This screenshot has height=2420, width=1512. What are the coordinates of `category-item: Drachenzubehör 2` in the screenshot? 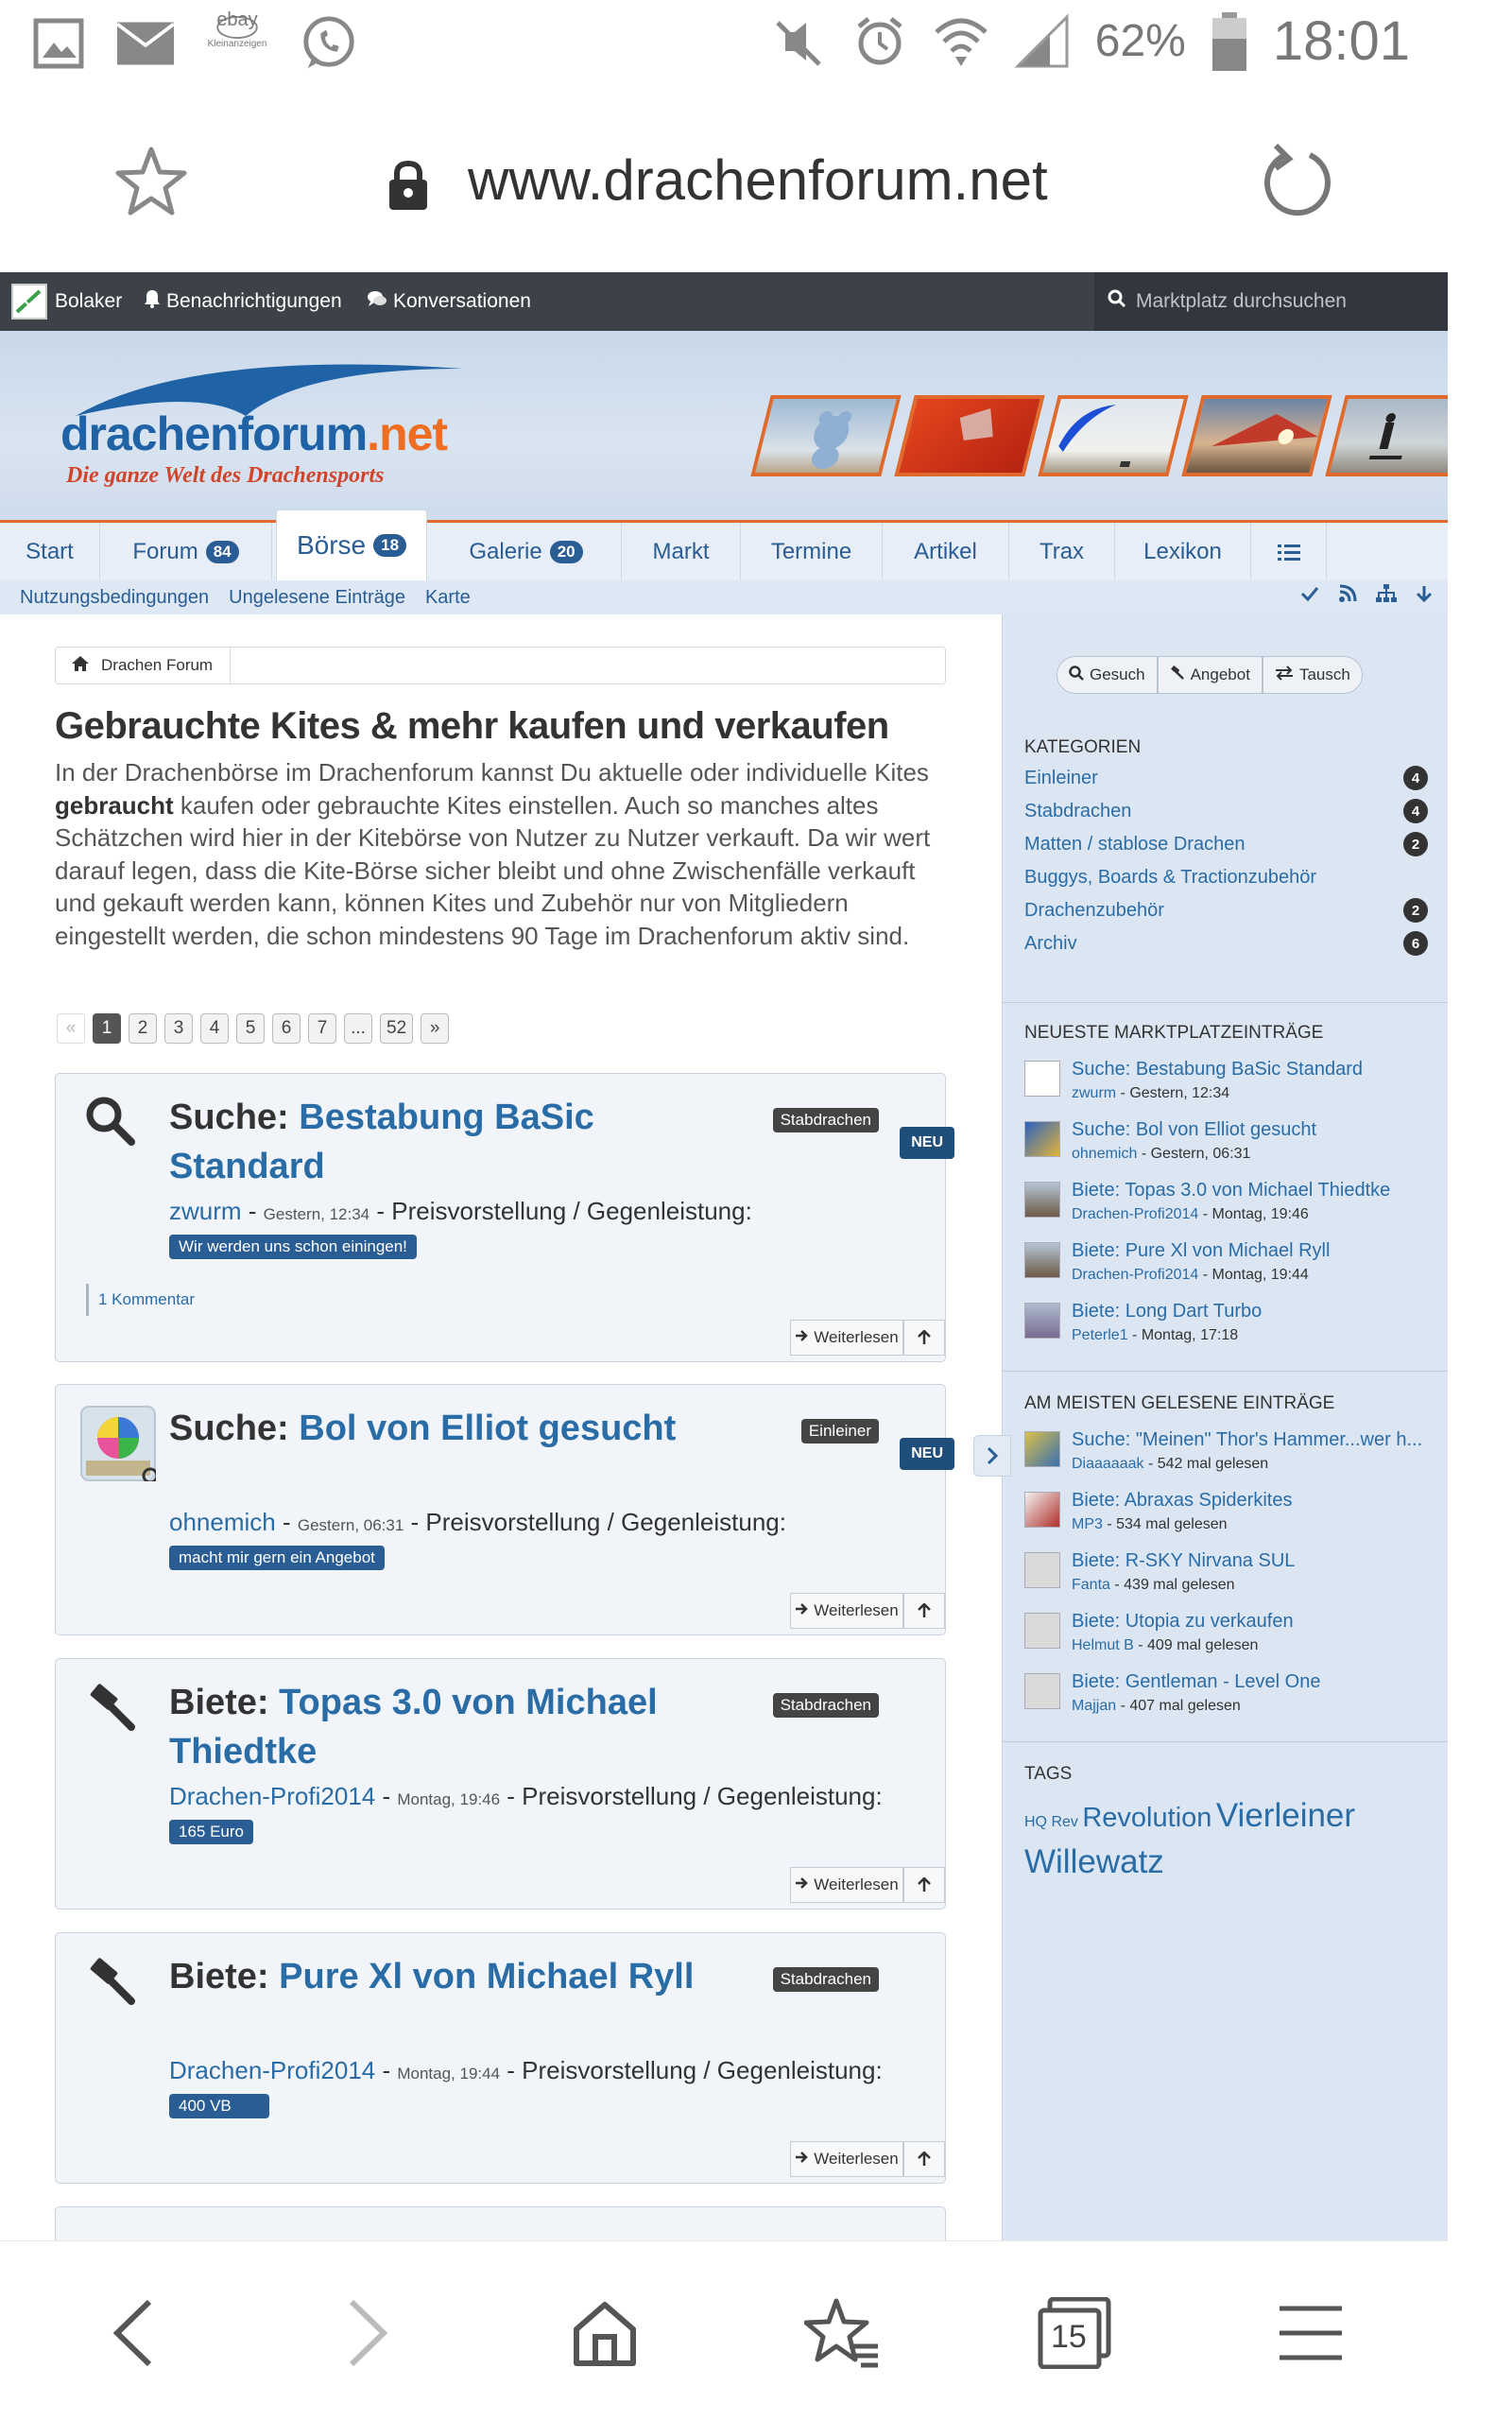 It's located at (1226, 910).